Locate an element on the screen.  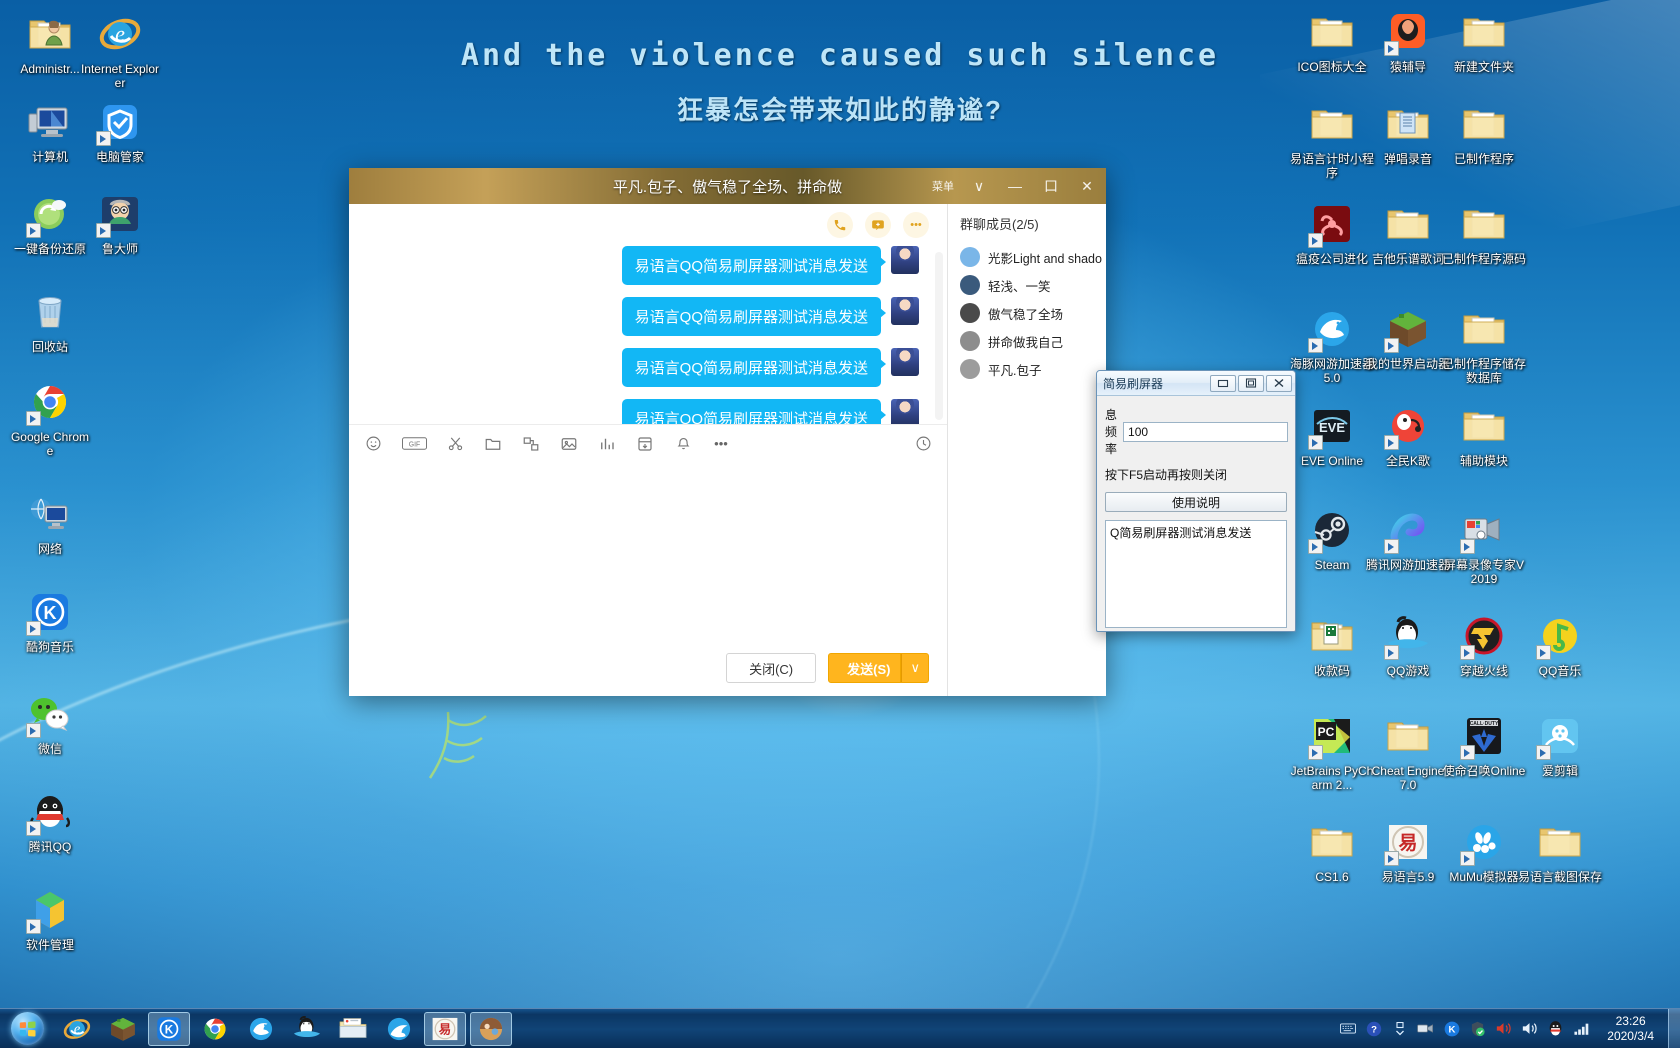
desktop-icon-kugou-music: K 酷狗音乐 is located at coordinates (50, 621).